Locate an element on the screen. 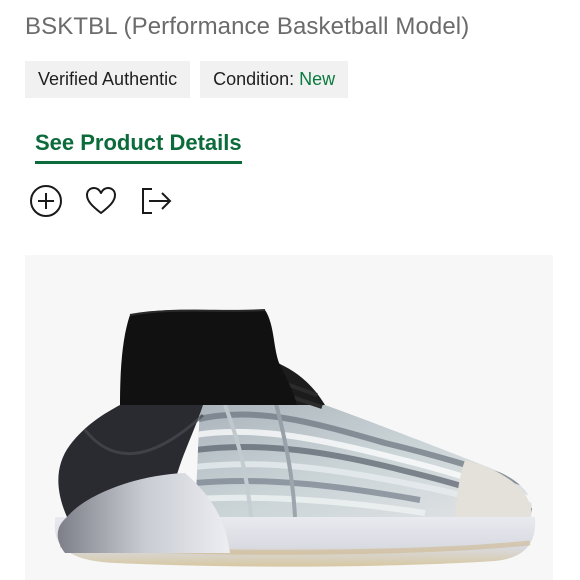 The height and width of the screenshot is (580, 580). verified-authentic-label: Verified Authentic is located at coordinates (108, 79).